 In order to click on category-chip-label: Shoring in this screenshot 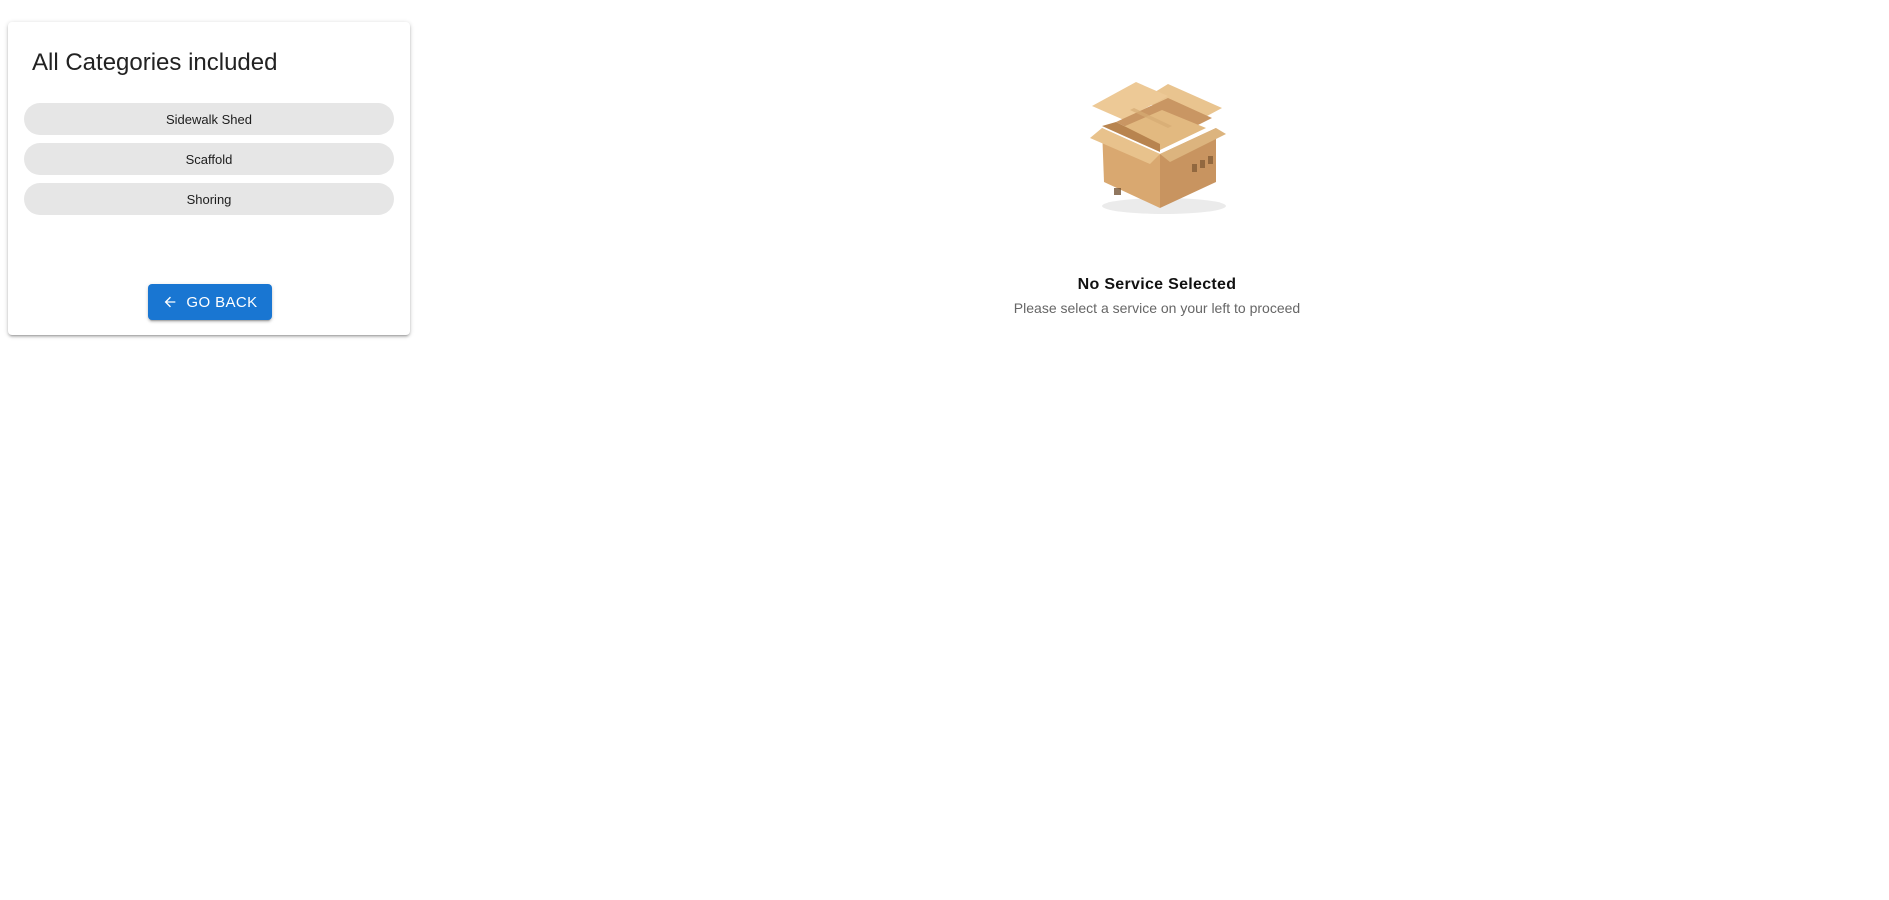, I will do `click(209, 199)`.